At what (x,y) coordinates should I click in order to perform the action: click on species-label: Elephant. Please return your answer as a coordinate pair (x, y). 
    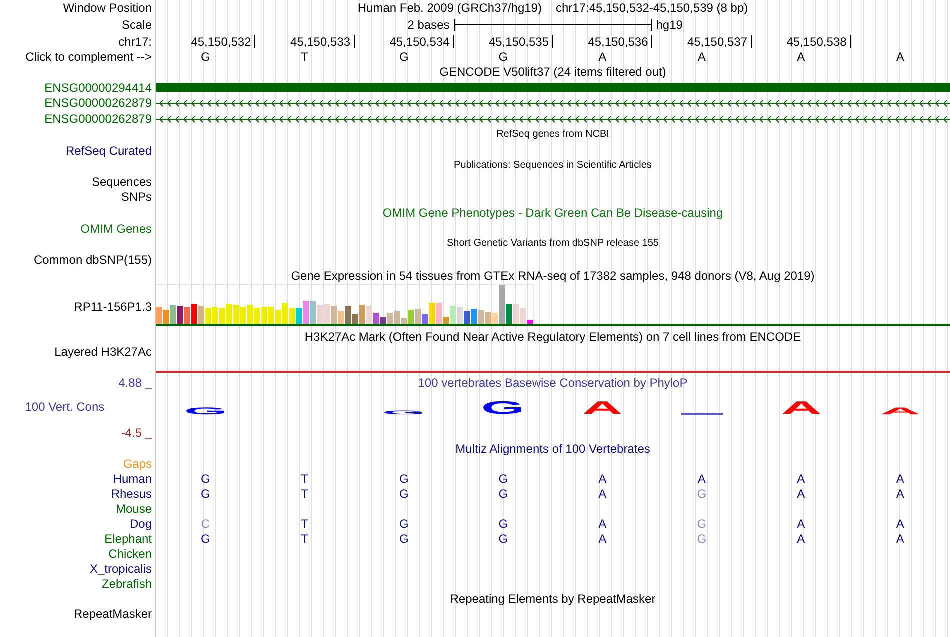
    Looking at the image, I should click on (128, 539).